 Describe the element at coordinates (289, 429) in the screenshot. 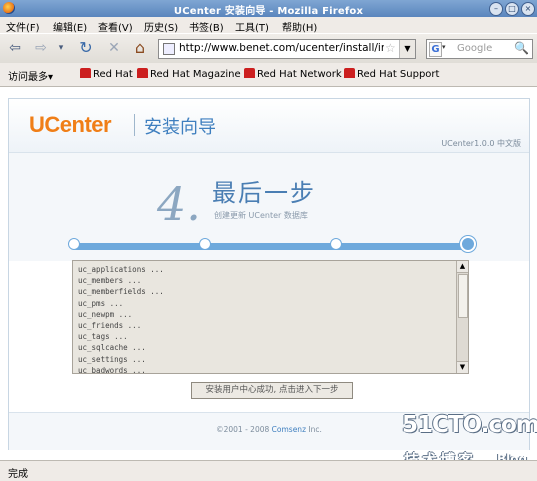

I see `company-link: Comsenz` at that location.